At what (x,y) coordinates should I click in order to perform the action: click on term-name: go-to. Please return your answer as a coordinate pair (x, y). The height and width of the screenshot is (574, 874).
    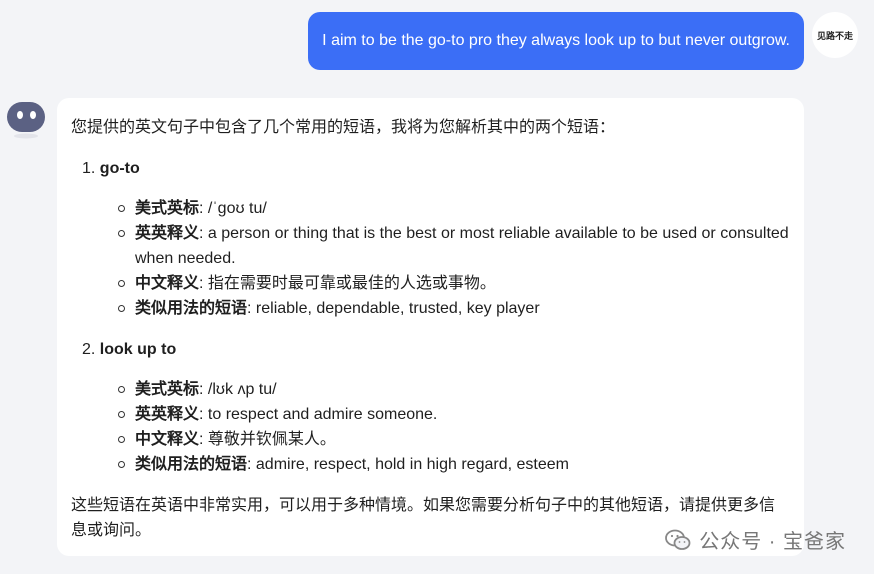
    Looking at the image, I should click on (119, 168).